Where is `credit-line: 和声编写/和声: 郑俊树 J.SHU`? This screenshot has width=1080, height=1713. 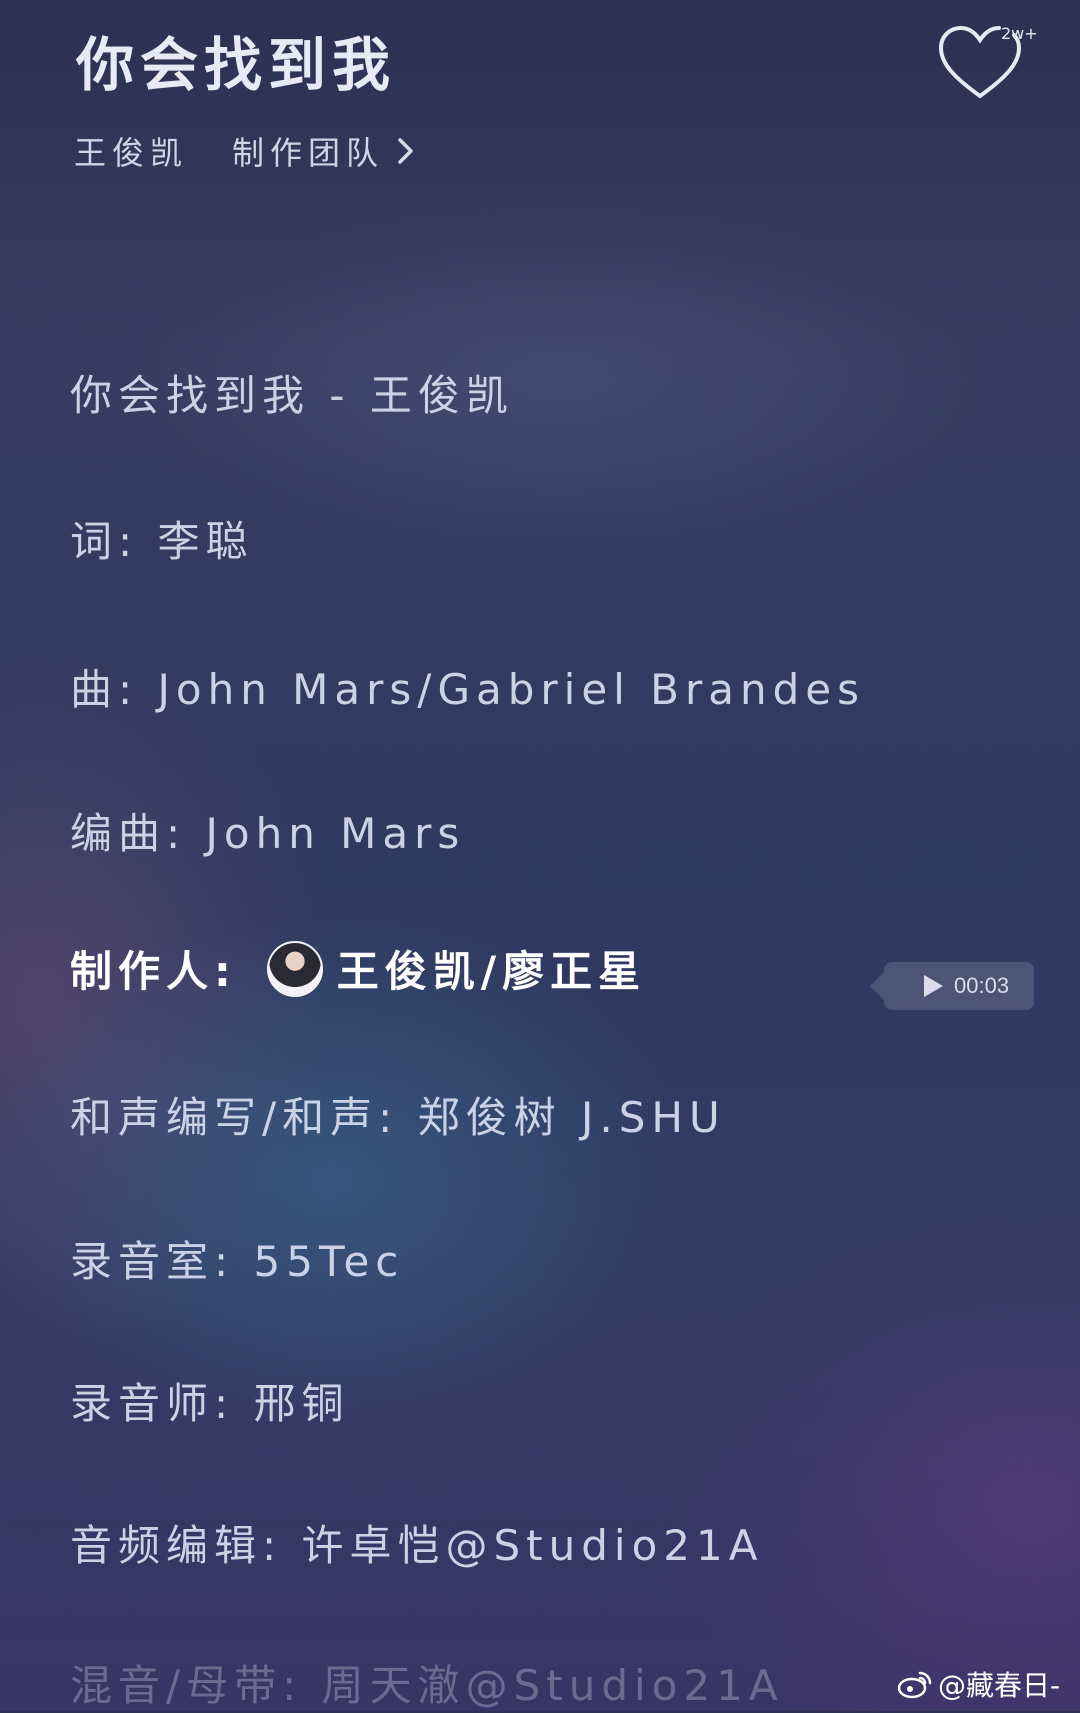
credit-line: 和声编写/和声: 郑俊树 J.SHU is located at coordinates (398, 1117).